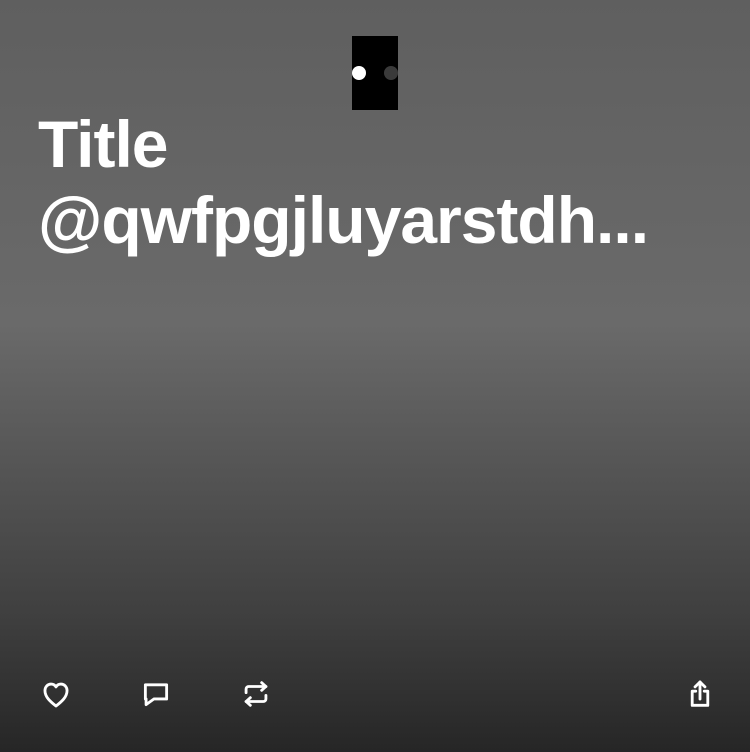 Image resolution: width=750 pixels, height=752 pixels. Describe the element at coordinates (375, 694) in the screenshot. I see `action-bar` at that location.